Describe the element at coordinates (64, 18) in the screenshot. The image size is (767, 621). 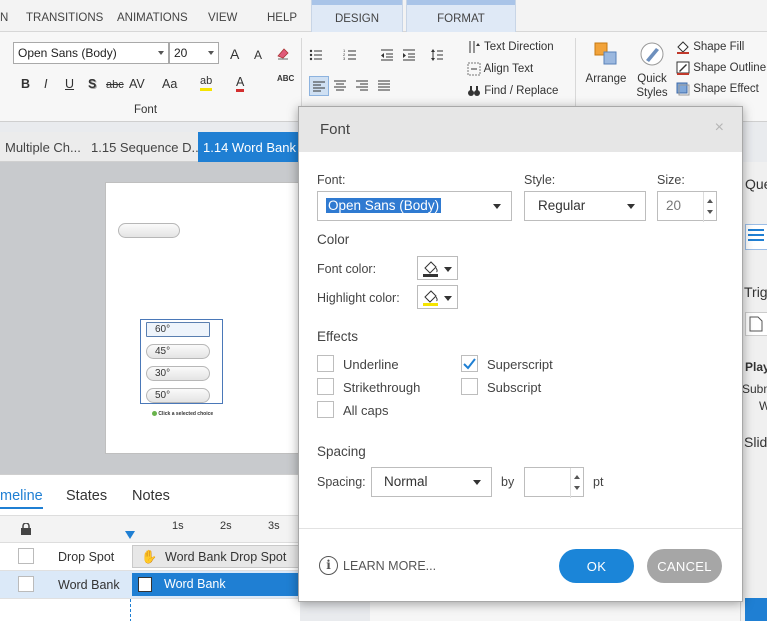
I see `tab-transitions: TRANSITIONS` at that location.